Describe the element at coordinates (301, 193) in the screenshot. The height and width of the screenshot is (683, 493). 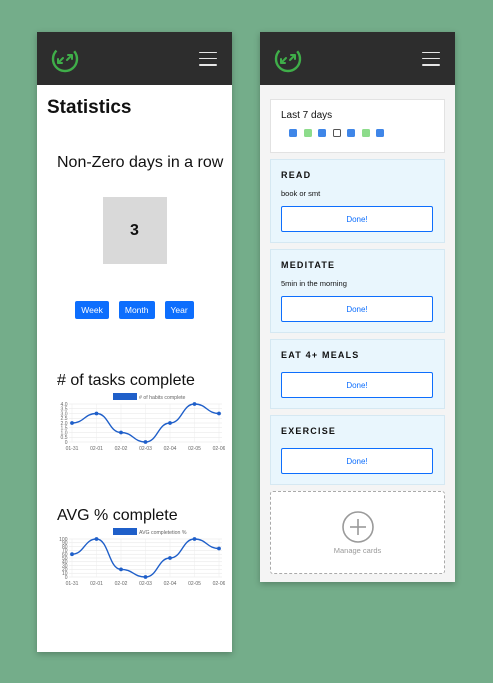
I see `task-description: book or smt` at that location.